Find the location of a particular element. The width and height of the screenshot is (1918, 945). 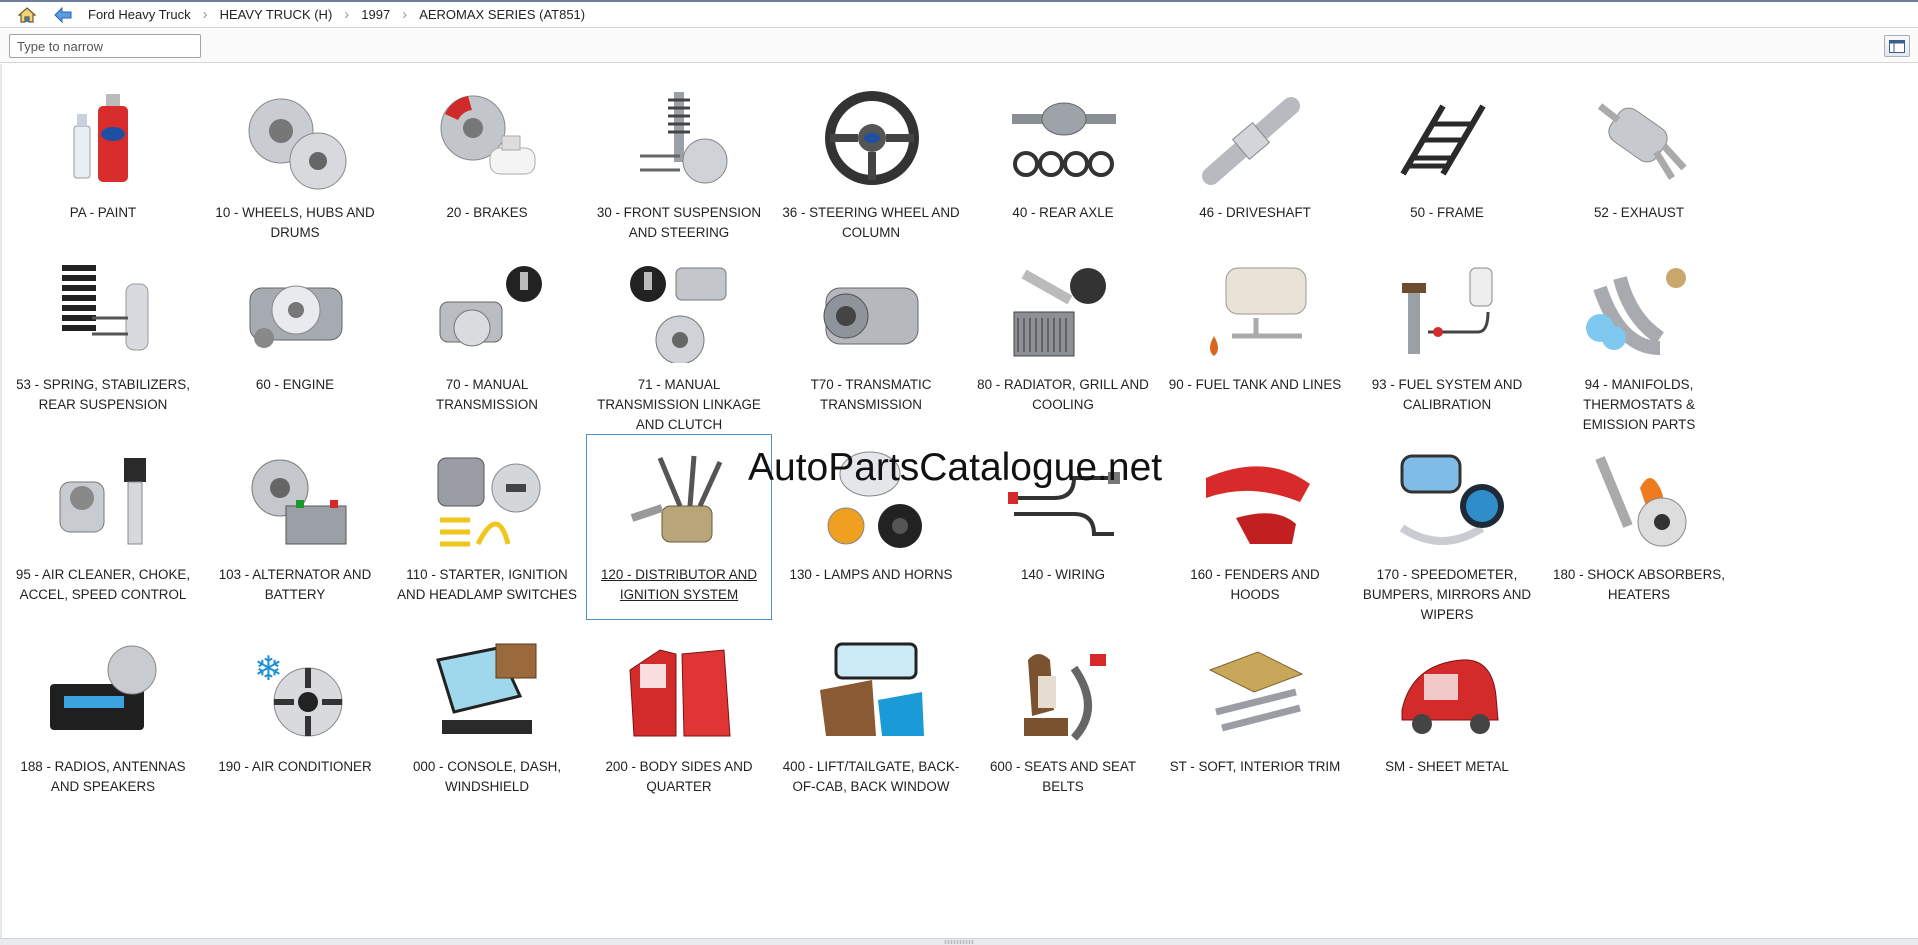

breadcrumb-year: 1997 is located at coordinates (375, 14).